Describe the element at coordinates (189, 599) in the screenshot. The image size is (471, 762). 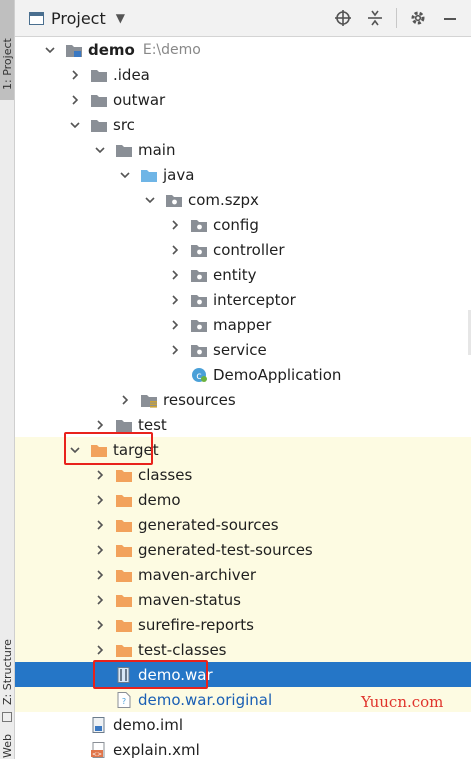
I see `tree-item-label: maven-status` at that location.